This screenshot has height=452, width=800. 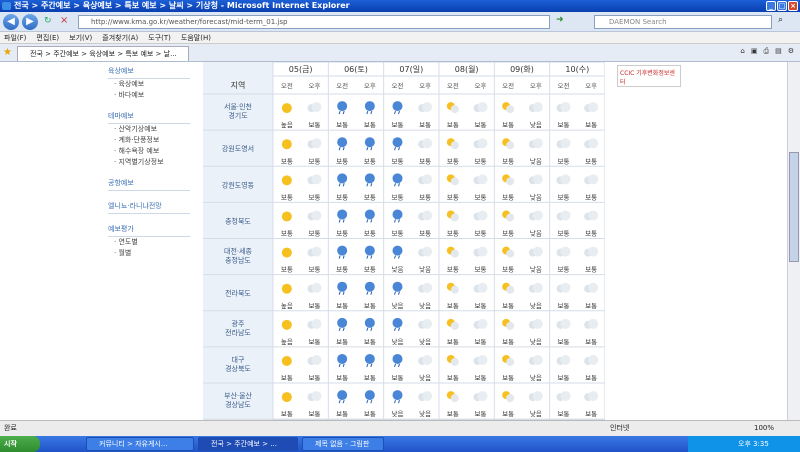 I want to click on region-name: 부산·울산, so click(x=238, y=395).